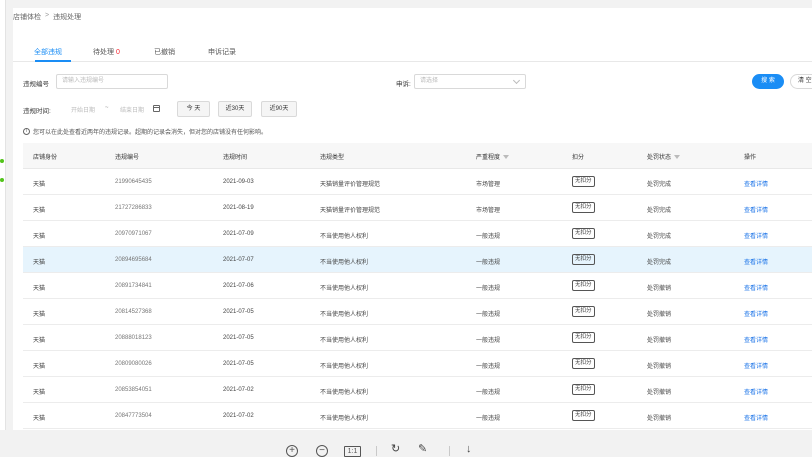 This screenshot has height=457, width=812. I want to click on cell-violation-no: 20894695684, so click(133, 260).